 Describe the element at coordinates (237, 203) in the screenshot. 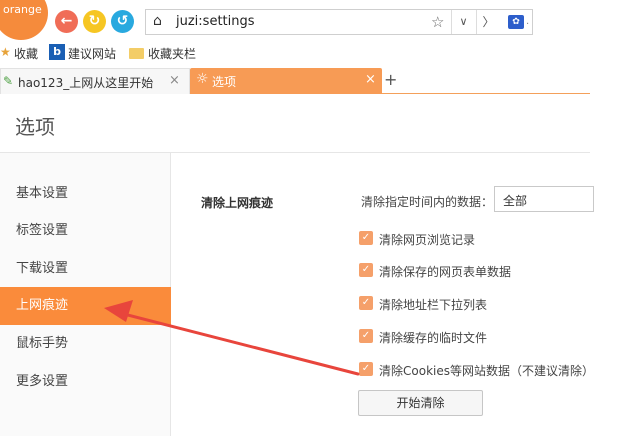

I see `section-title: 清除上网痕迹` at that location.